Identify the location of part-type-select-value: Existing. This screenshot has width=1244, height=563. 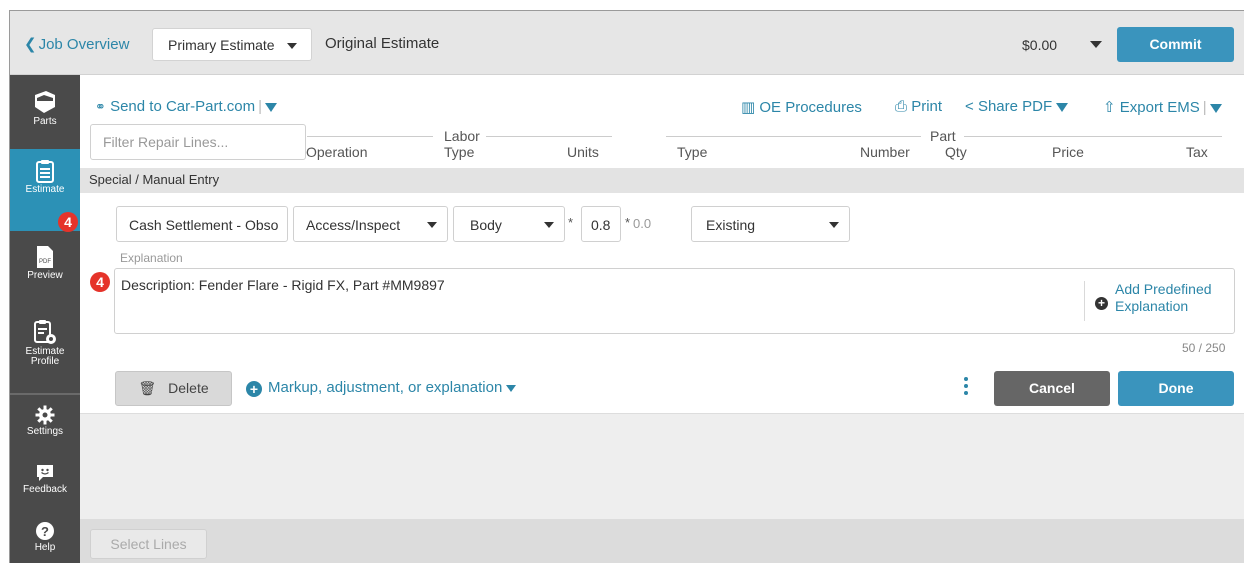
(731, 225).